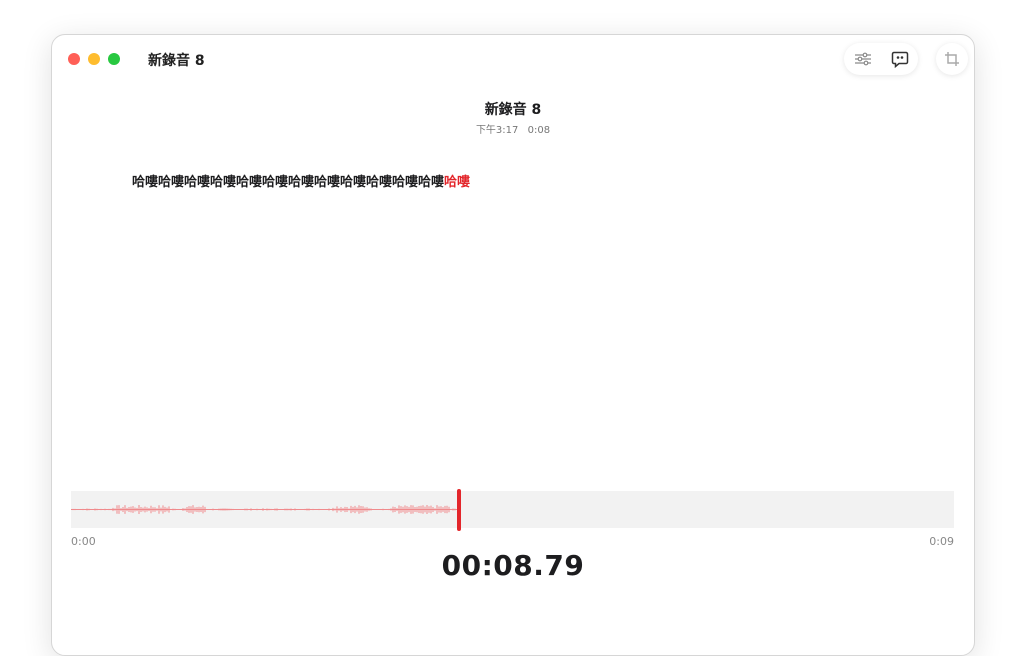  What do you see at coordinates (114, 59) in the screenshot?
I see `zoom-button` at bounding box center [114, 59].